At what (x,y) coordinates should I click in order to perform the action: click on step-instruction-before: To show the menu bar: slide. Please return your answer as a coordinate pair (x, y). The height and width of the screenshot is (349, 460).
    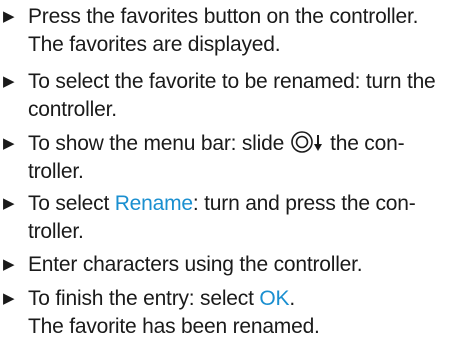
    Looking at the image, I should click on (156, 143).